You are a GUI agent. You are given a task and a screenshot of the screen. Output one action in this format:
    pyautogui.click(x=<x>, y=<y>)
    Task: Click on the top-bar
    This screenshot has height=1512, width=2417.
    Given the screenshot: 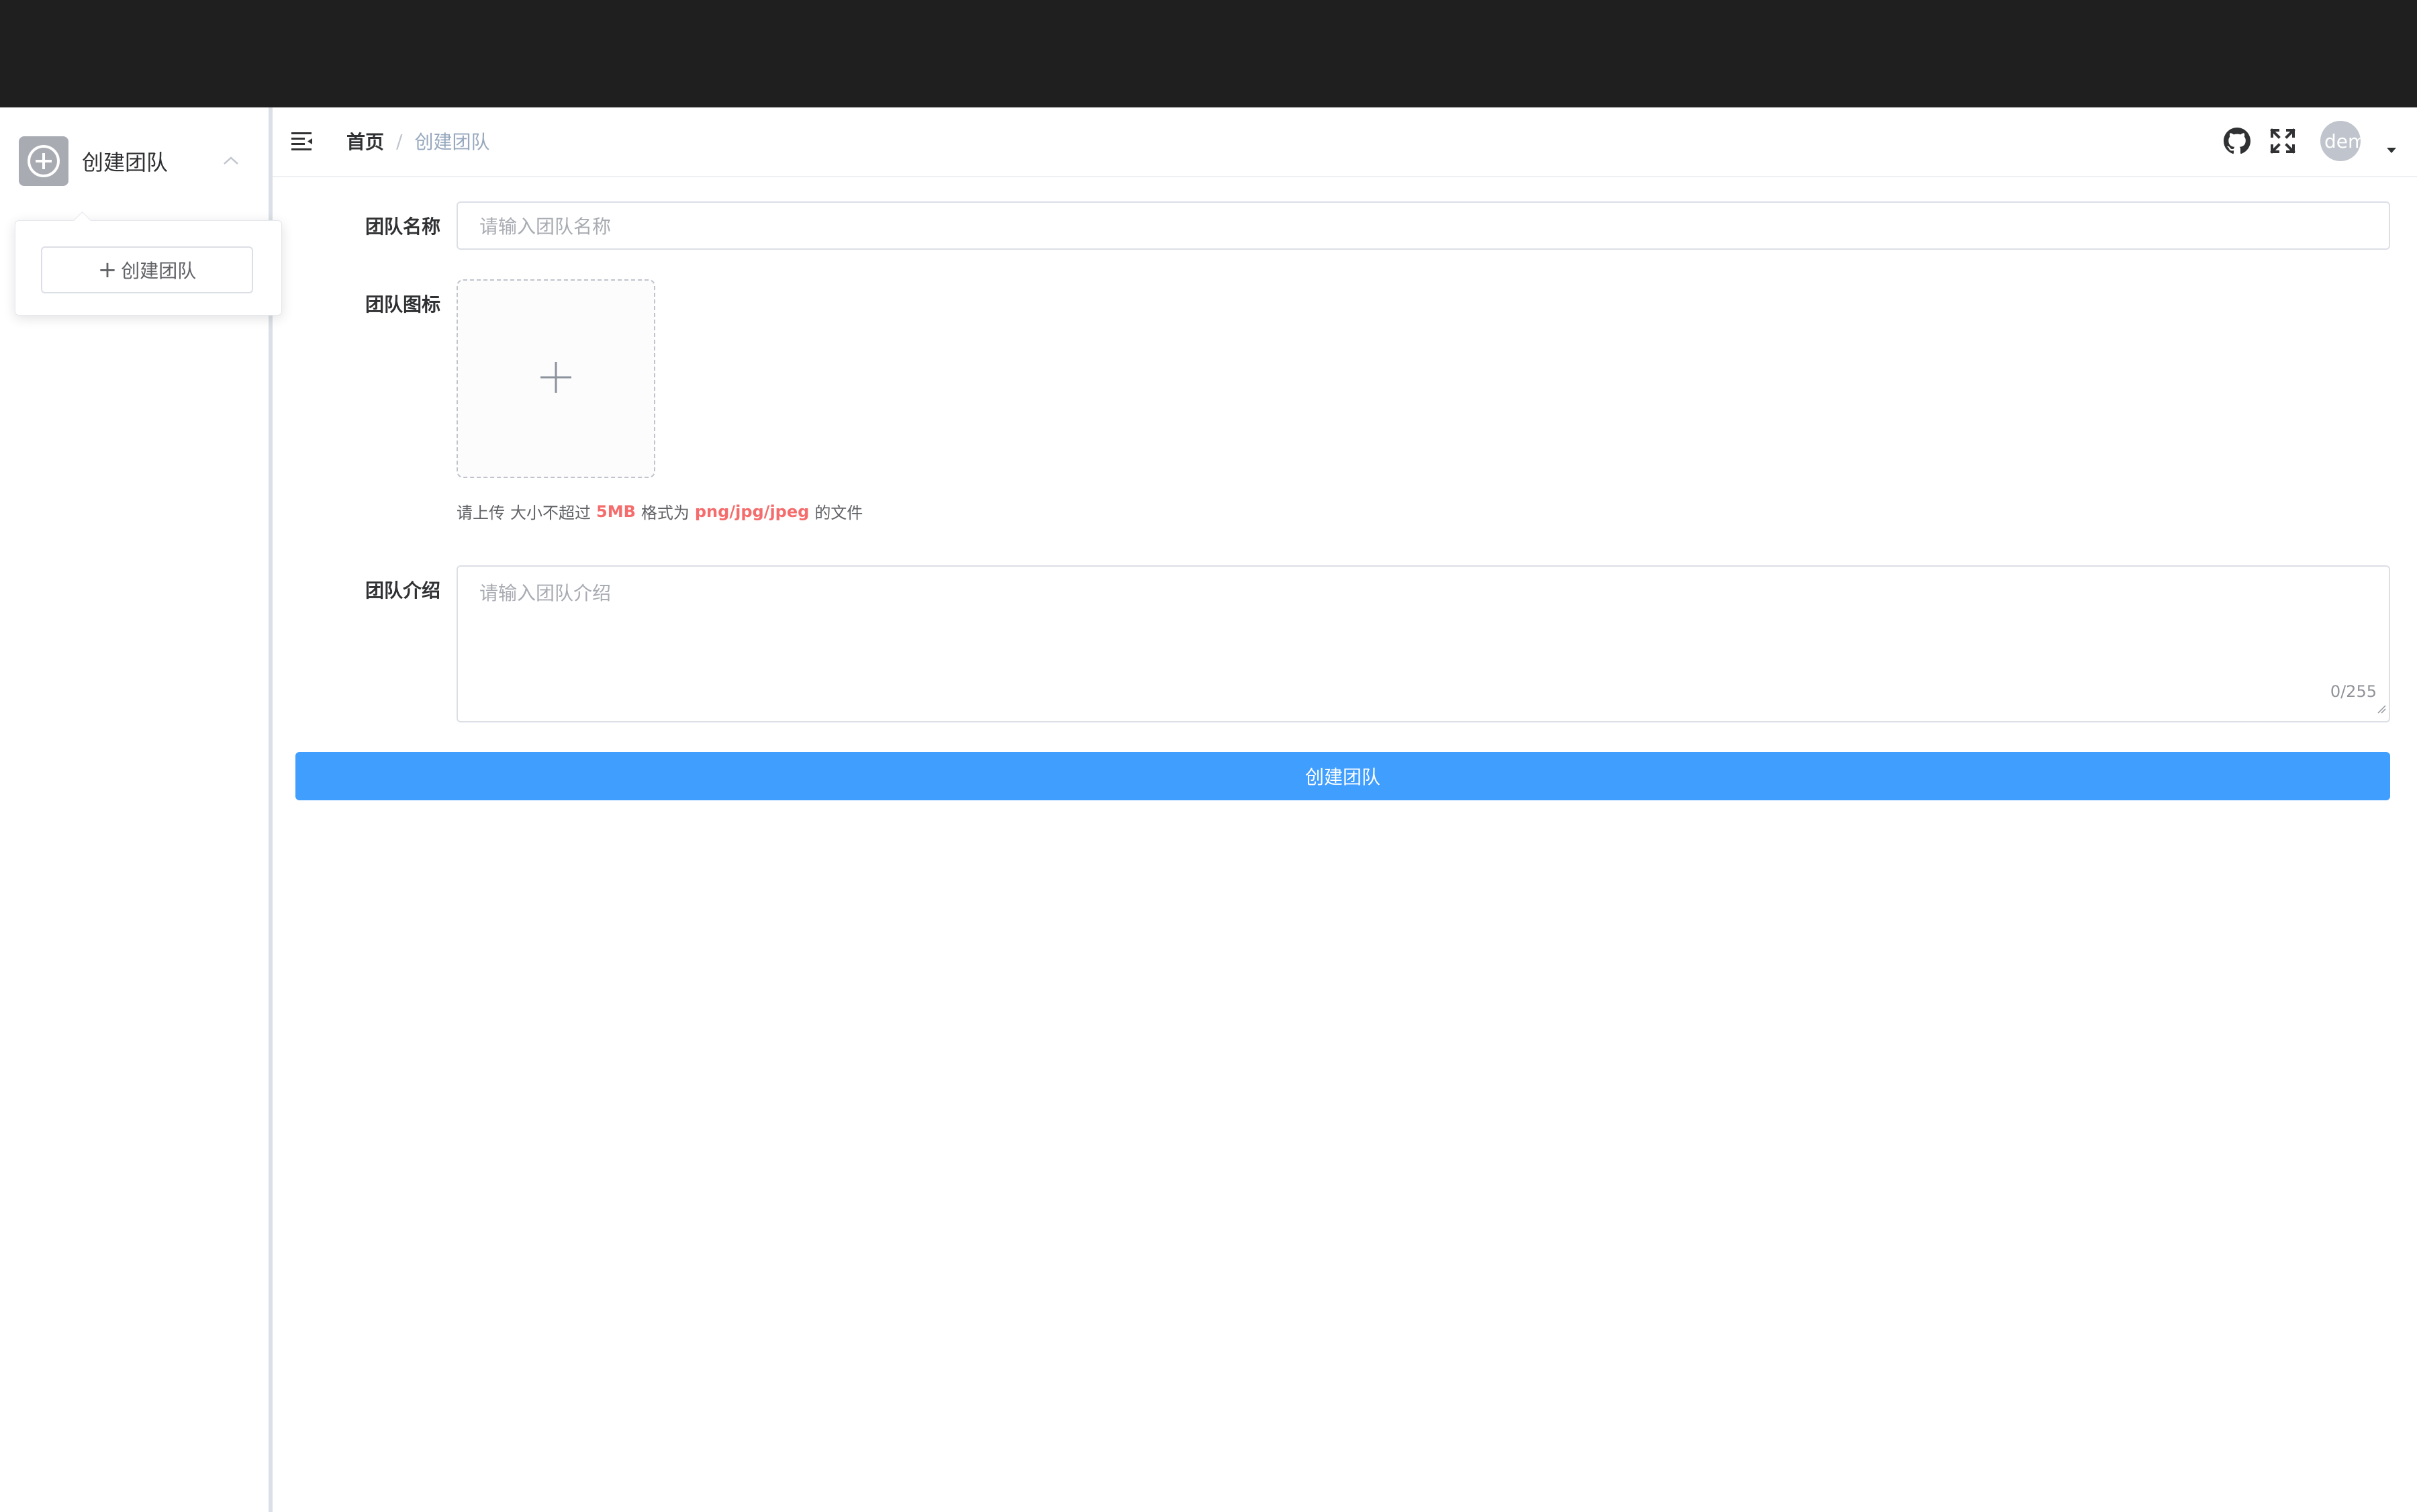 What is the action you would take?
    pyautogui.click(x=1208, y=53)
    